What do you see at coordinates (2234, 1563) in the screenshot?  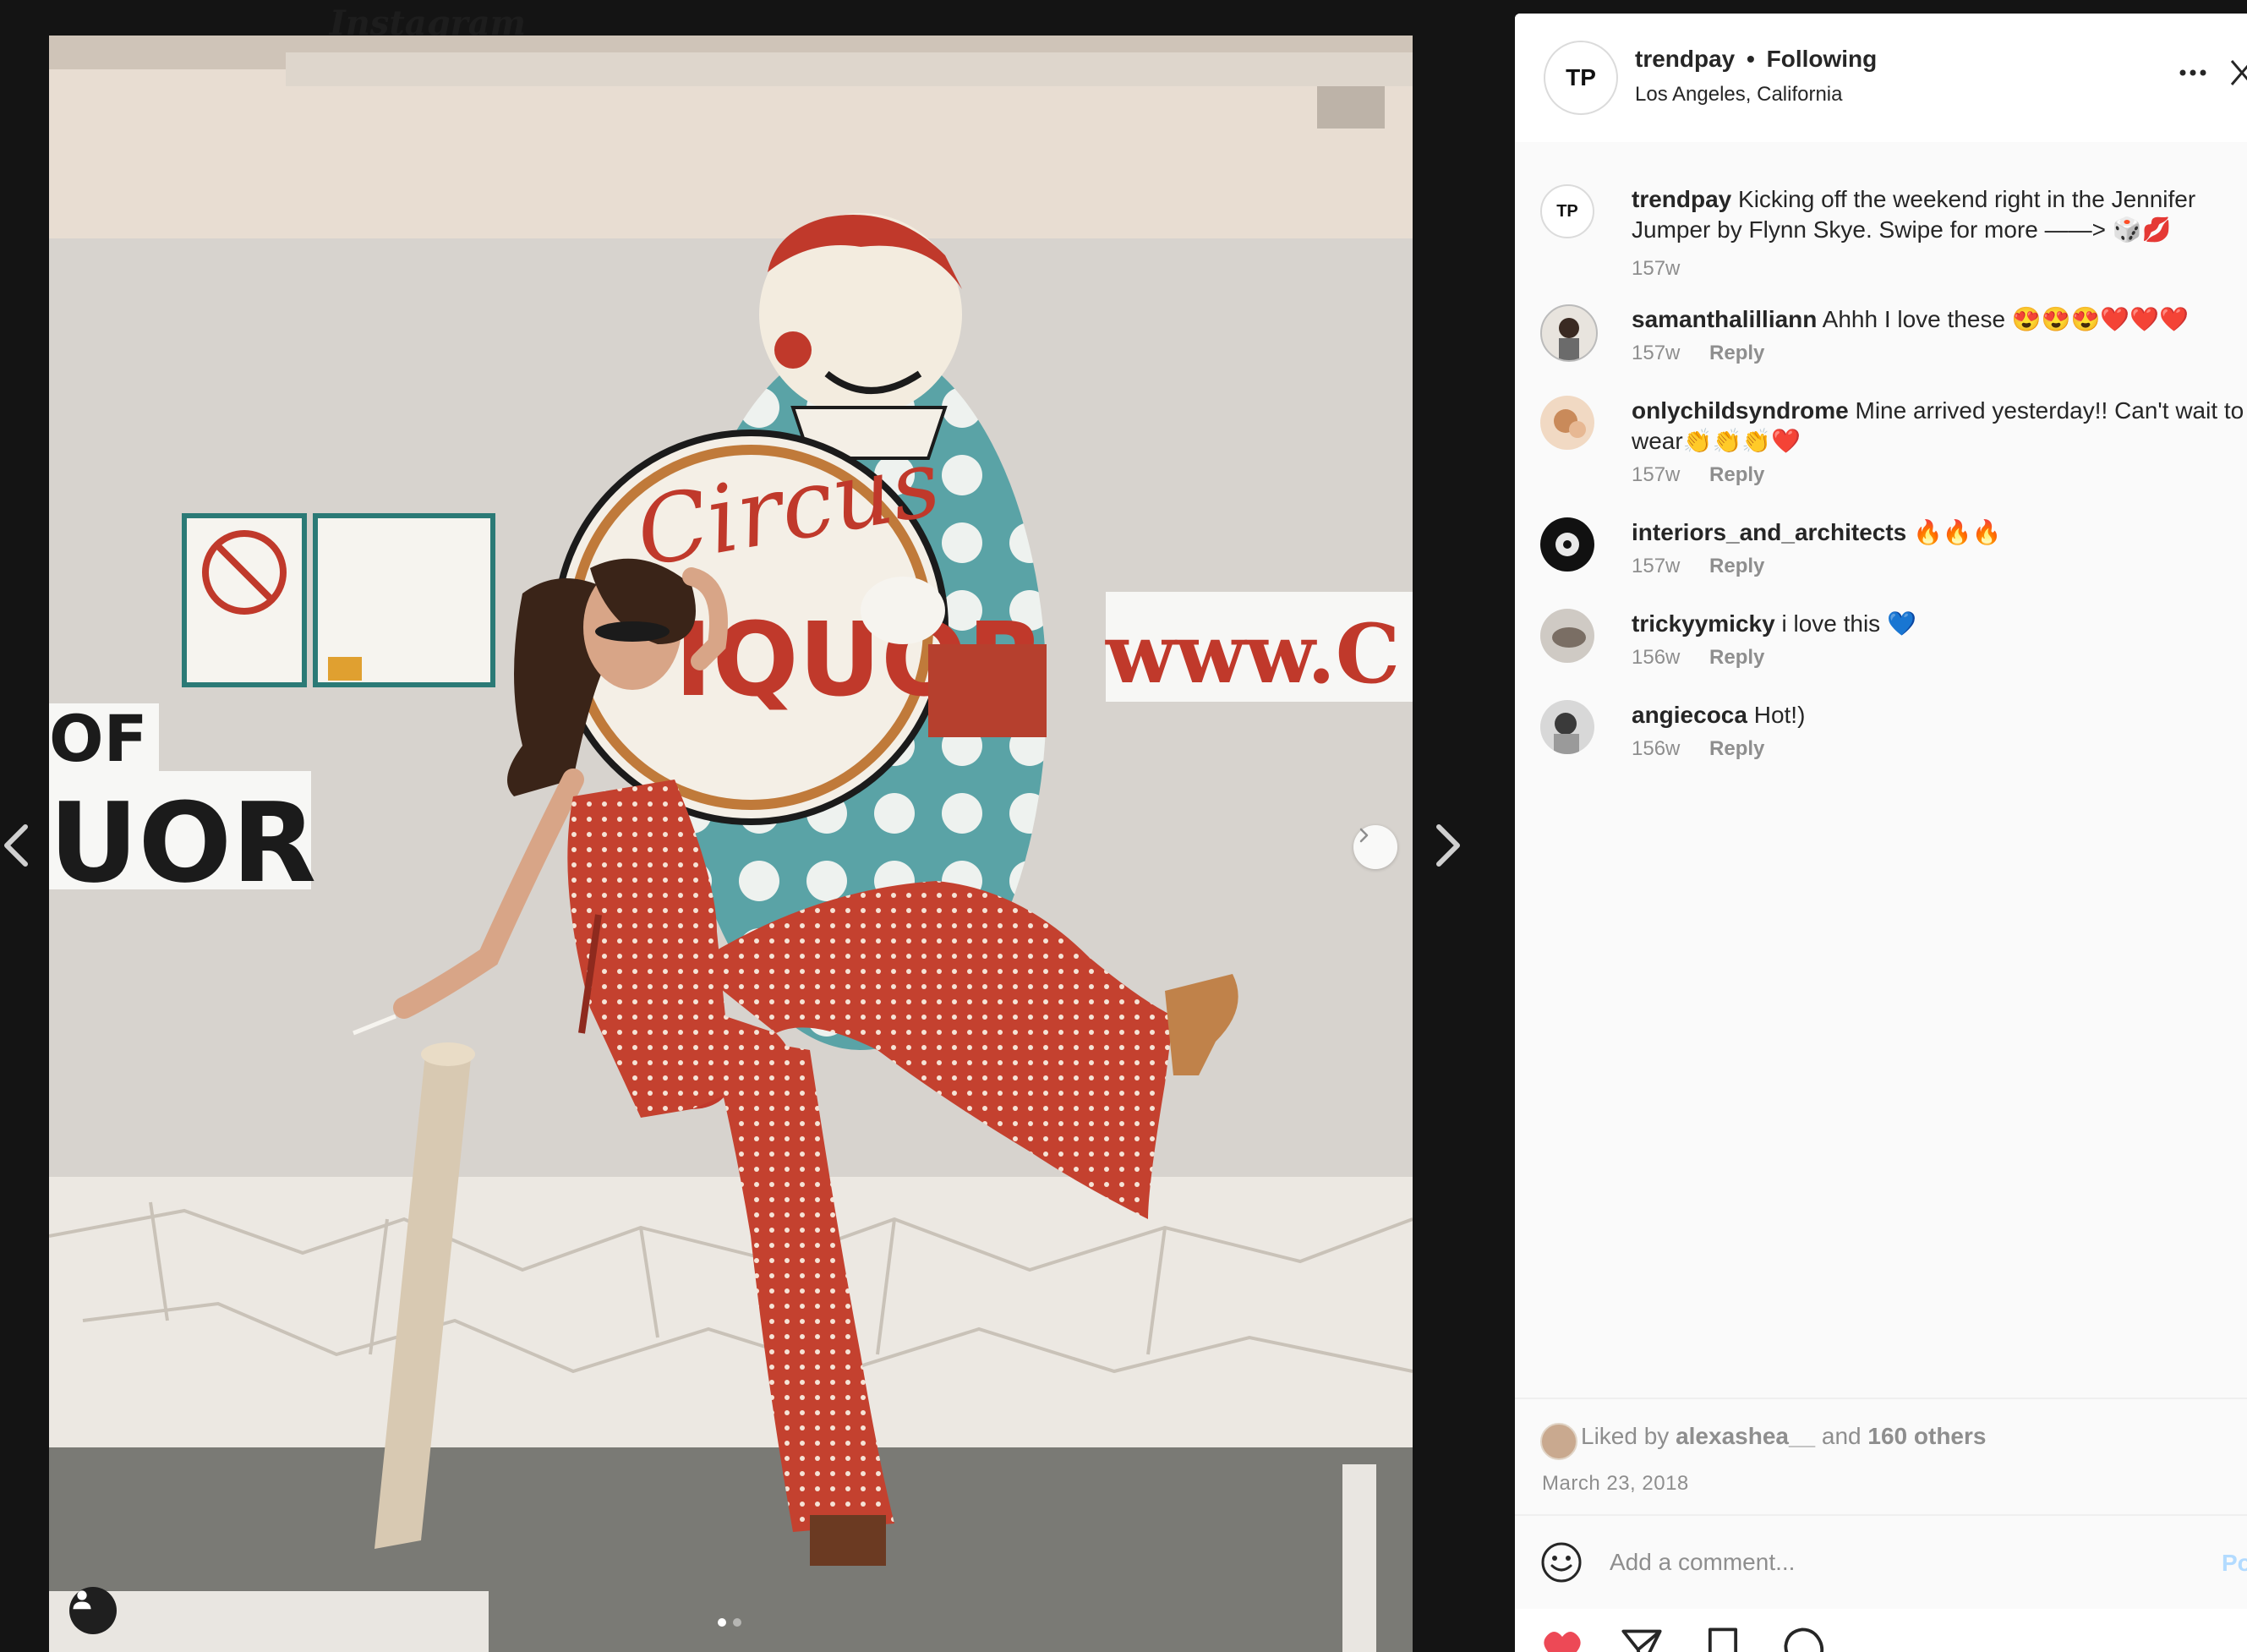 I see `post-comment-button: Post` at bounding box center [2234, 1563].